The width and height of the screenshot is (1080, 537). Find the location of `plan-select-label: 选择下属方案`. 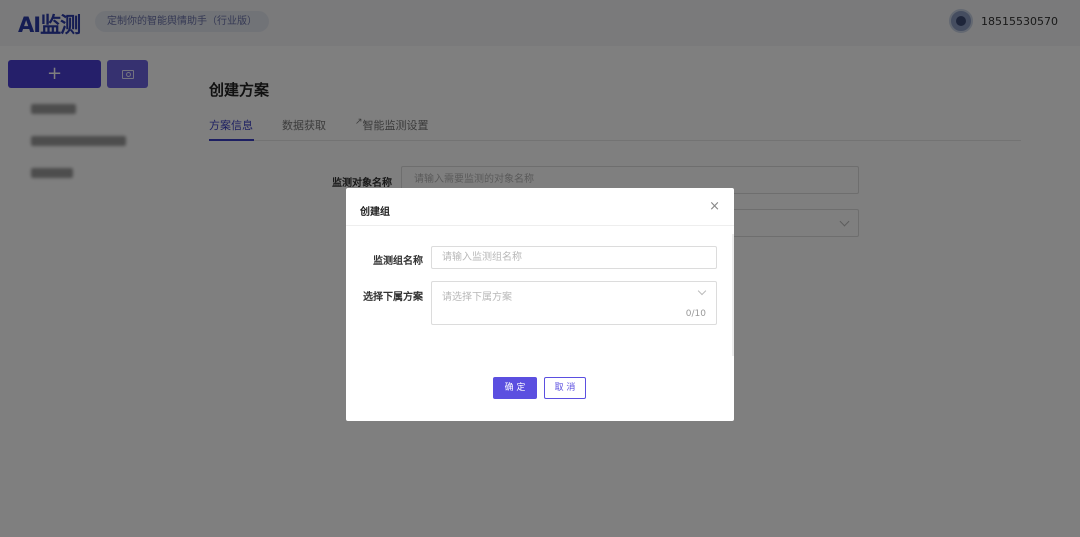

plan-select-label: 选择下属方案 is located at coordinates (393, 297).